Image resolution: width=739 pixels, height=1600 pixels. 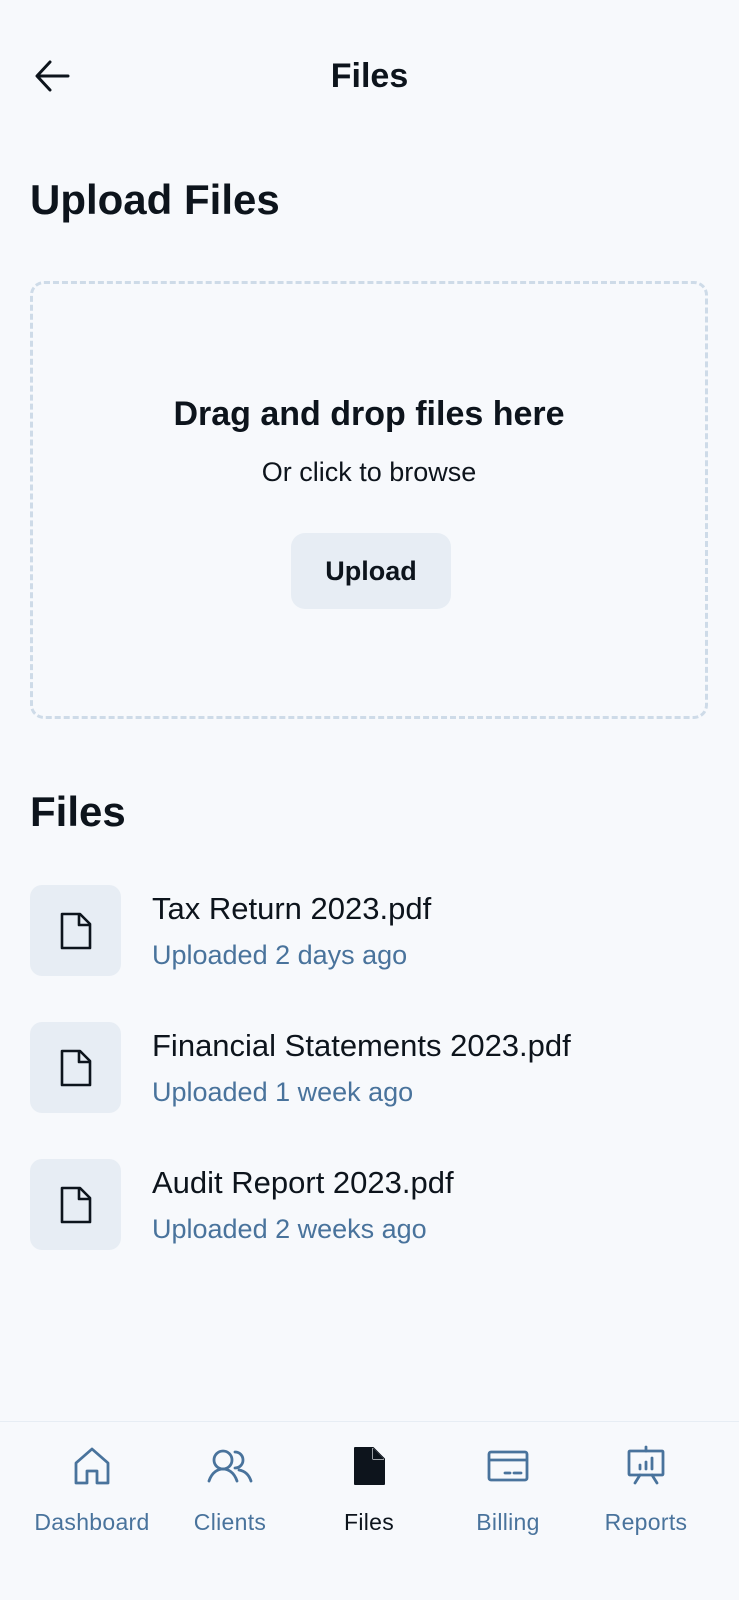 I want to click on nav-label: Billing, so click(x=508, y=1522).